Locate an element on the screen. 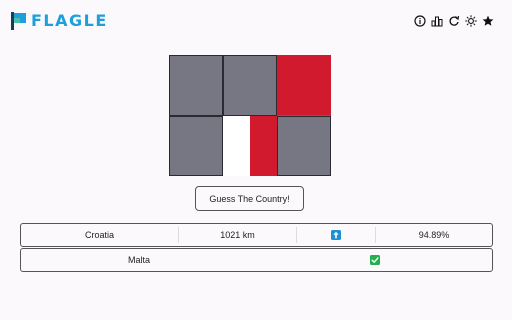 This screenshot has width=512, height=320. app-logo: FLAGLE is located at coordinates (59, 21).